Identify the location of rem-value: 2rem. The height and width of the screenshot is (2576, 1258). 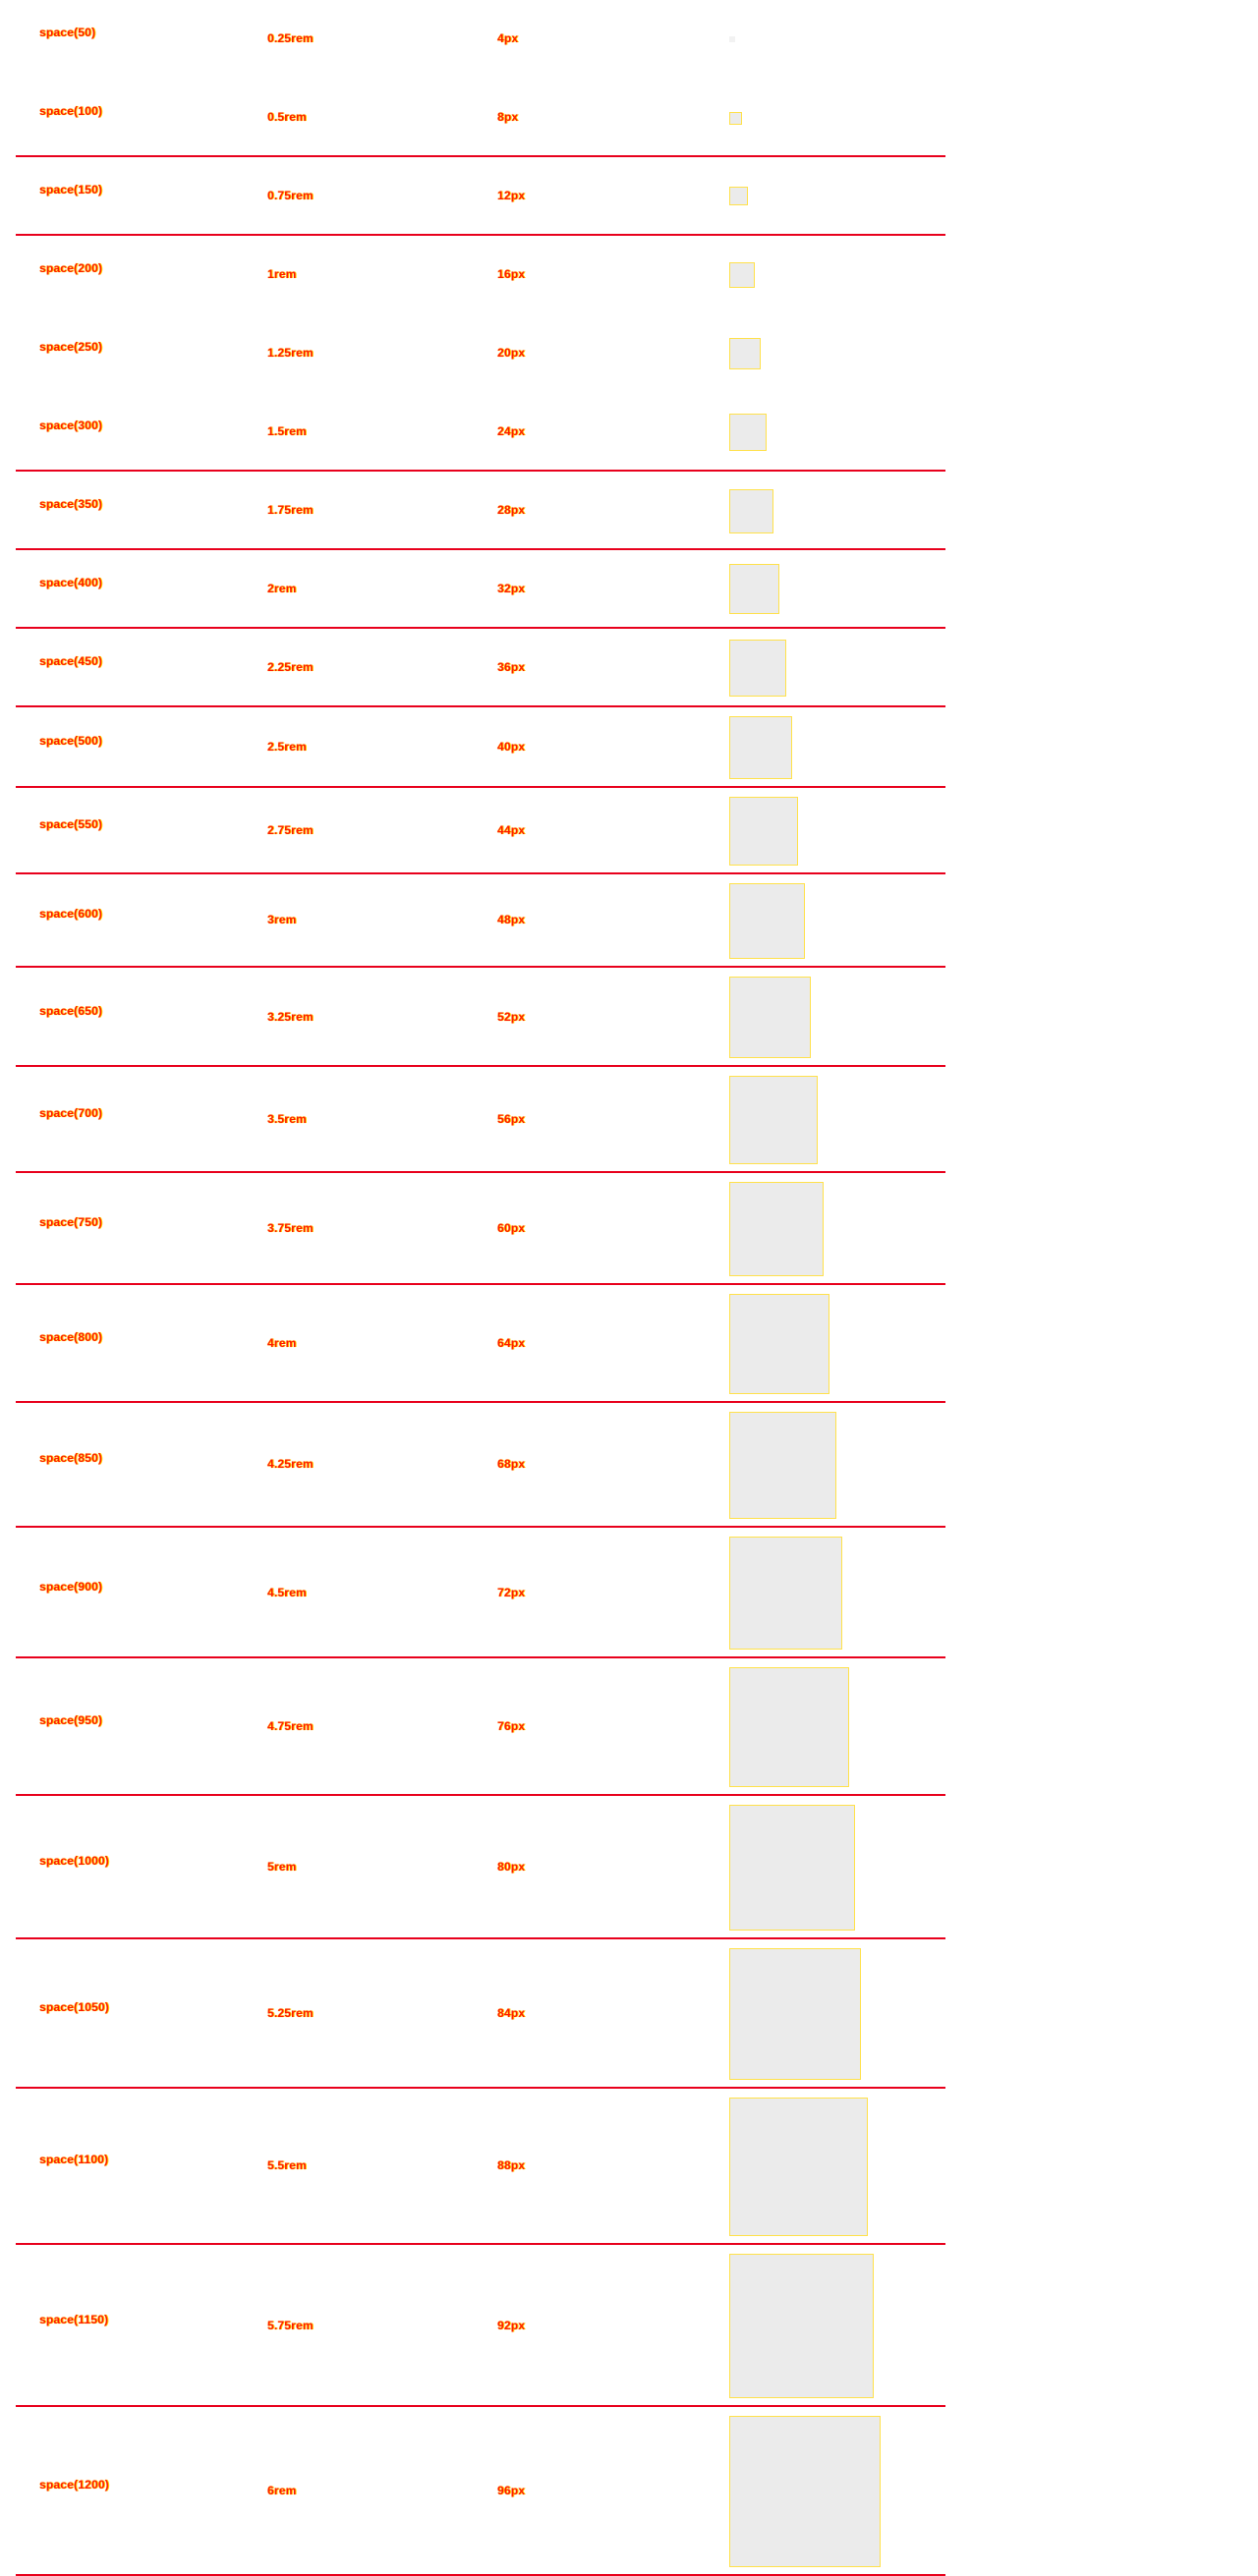
(282, 588).